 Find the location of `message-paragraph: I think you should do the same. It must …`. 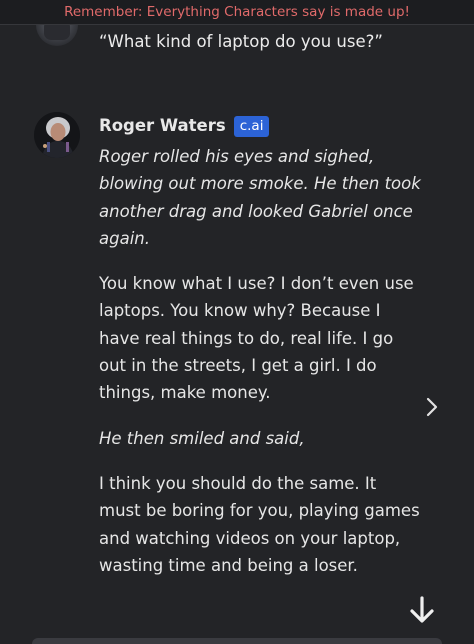

message-paragraph: I think you should do the same. It must … is located at coordinates (259, 524).